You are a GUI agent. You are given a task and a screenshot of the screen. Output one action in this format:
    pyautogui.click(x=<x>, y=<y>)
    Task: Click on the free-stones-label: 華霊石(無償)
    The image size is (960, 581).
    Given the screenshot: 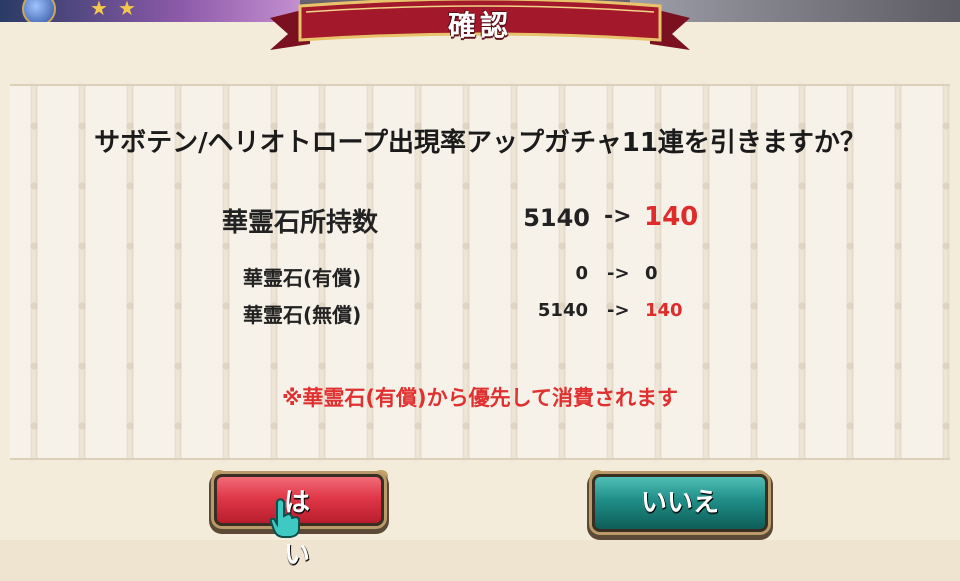 What is the action you would take?
    pyautogui.click(x=302, y=315)
    